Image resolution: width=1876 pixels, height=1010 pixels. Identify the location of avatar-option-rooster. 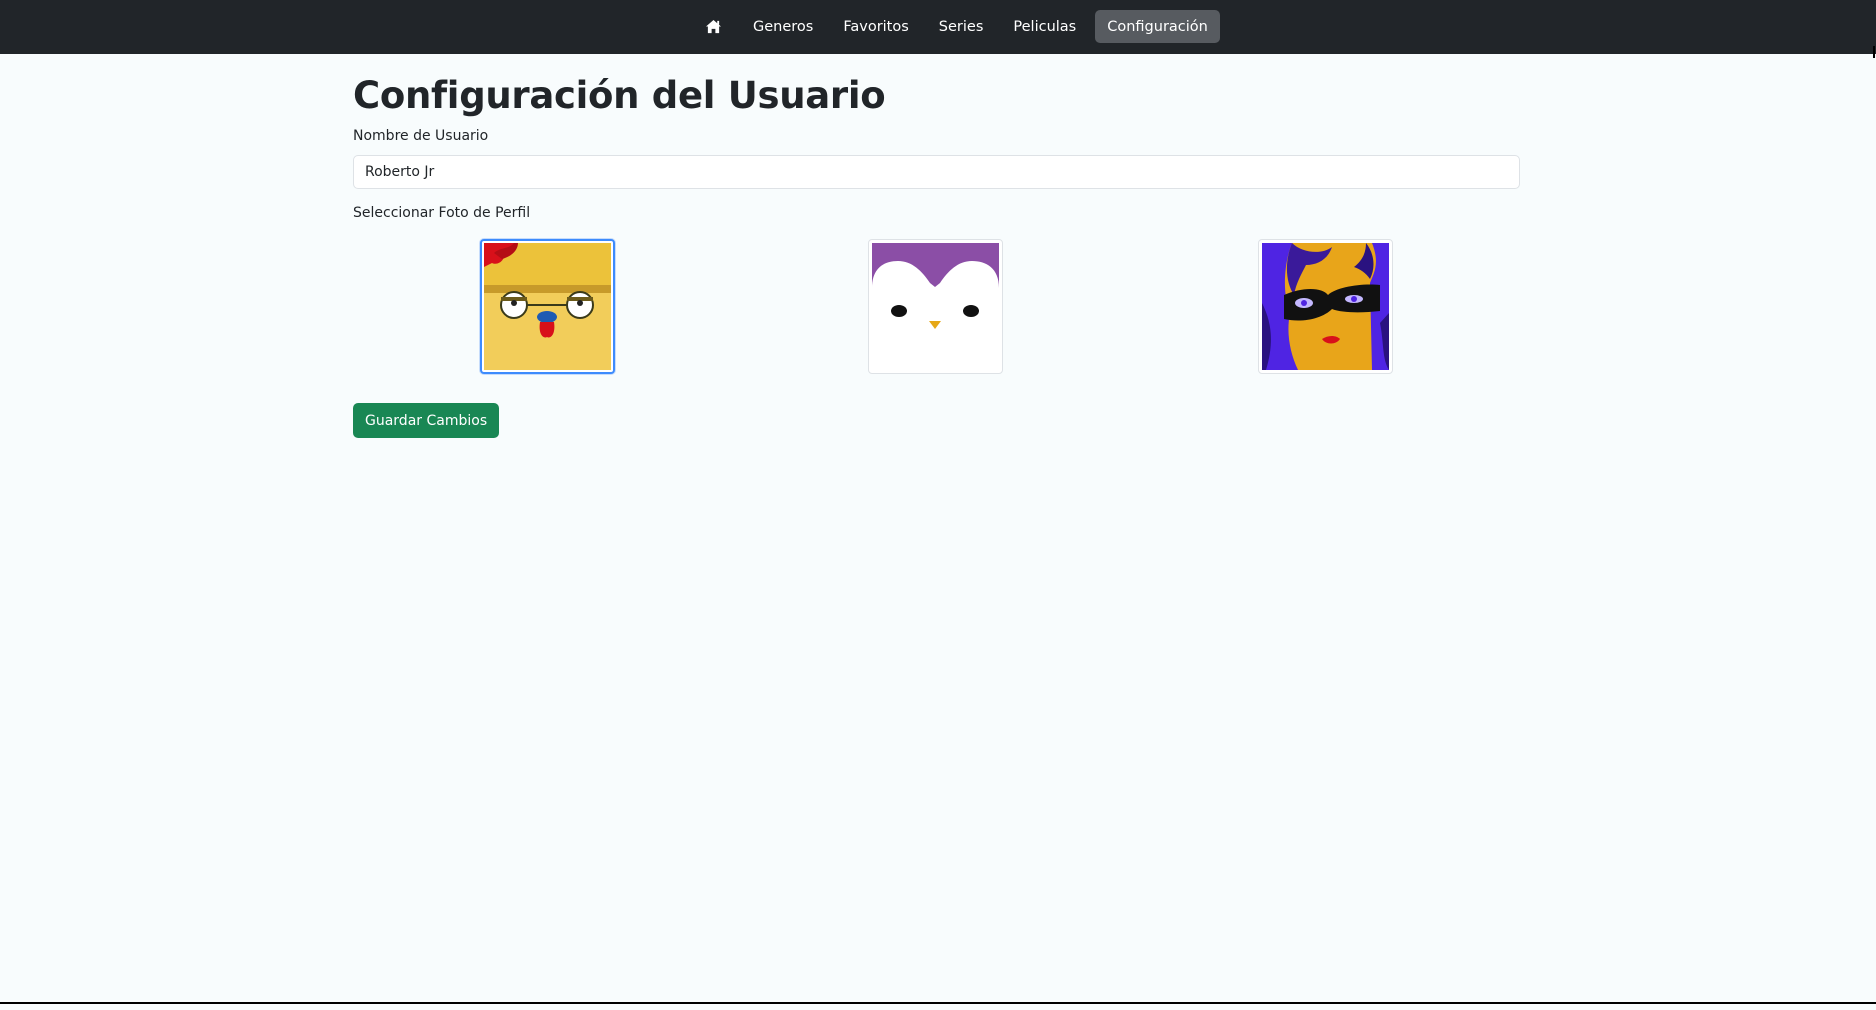
(547, 306).